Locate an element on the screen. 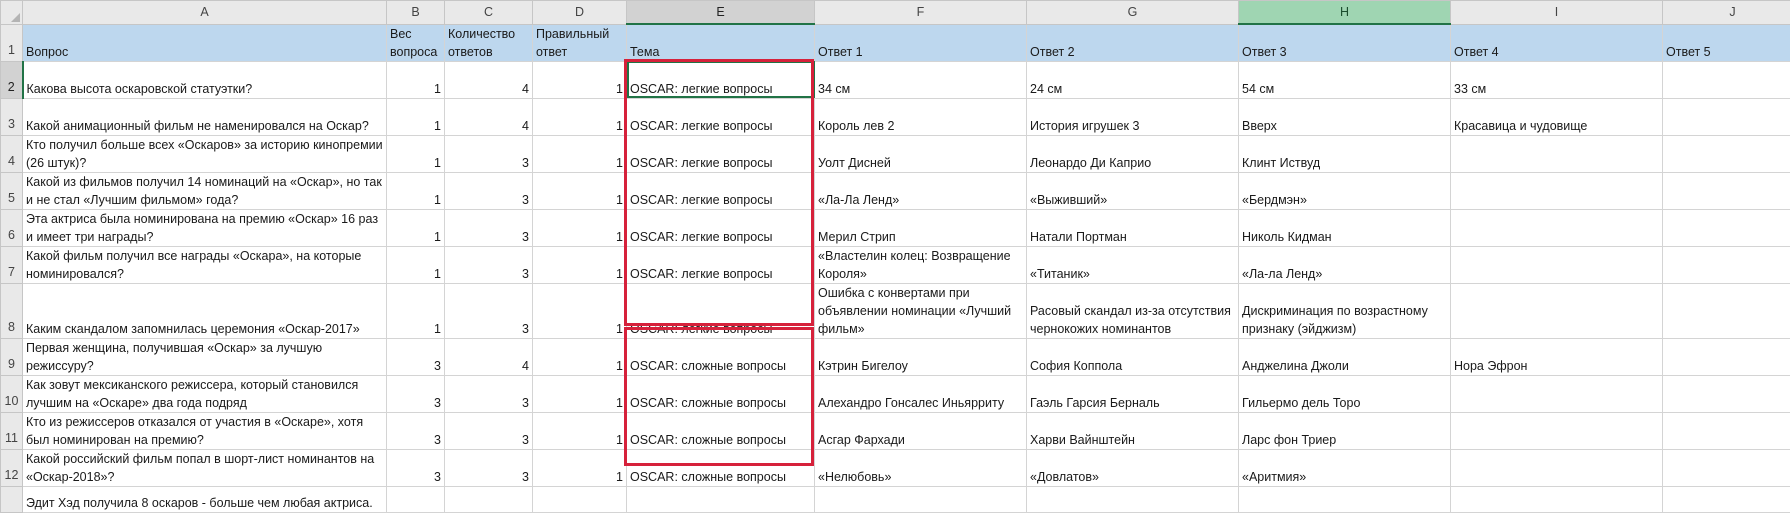 Image resolution: width=1790 pixels, height=513 pixels. cell-f: «Ла-Ла Ленд» is located at coordinates (921, 190).